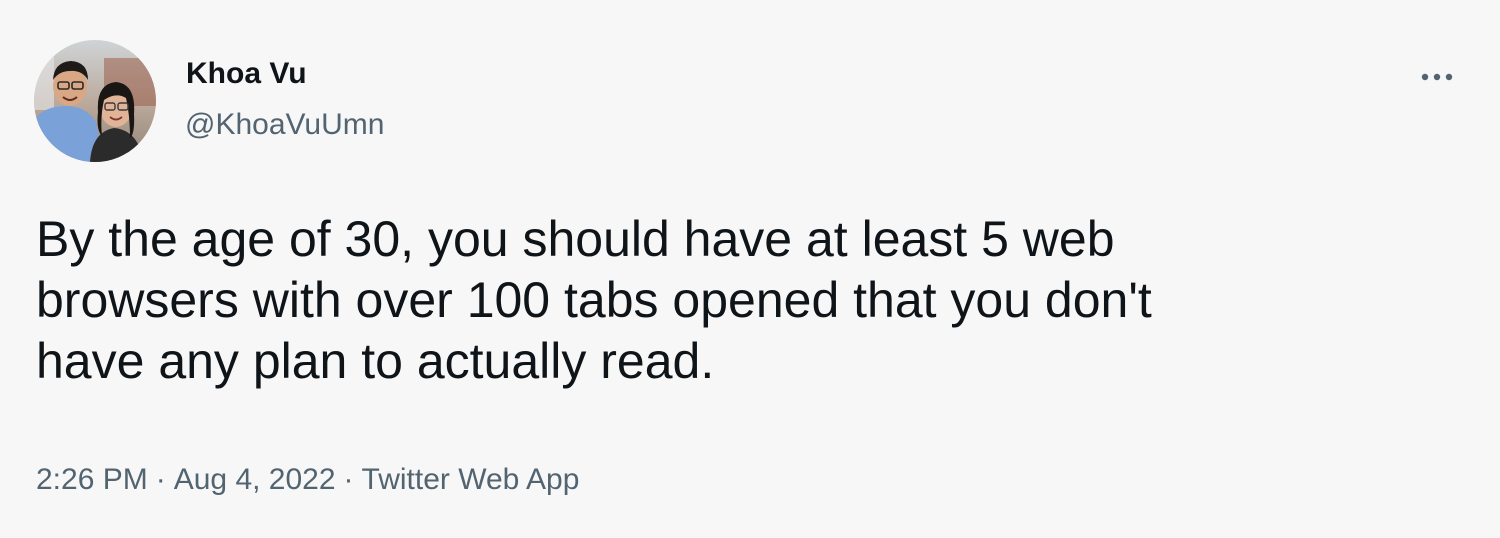 The width and height of the screenshot is (1500, 538). I want to click on author-avatar, so click(95, 101).